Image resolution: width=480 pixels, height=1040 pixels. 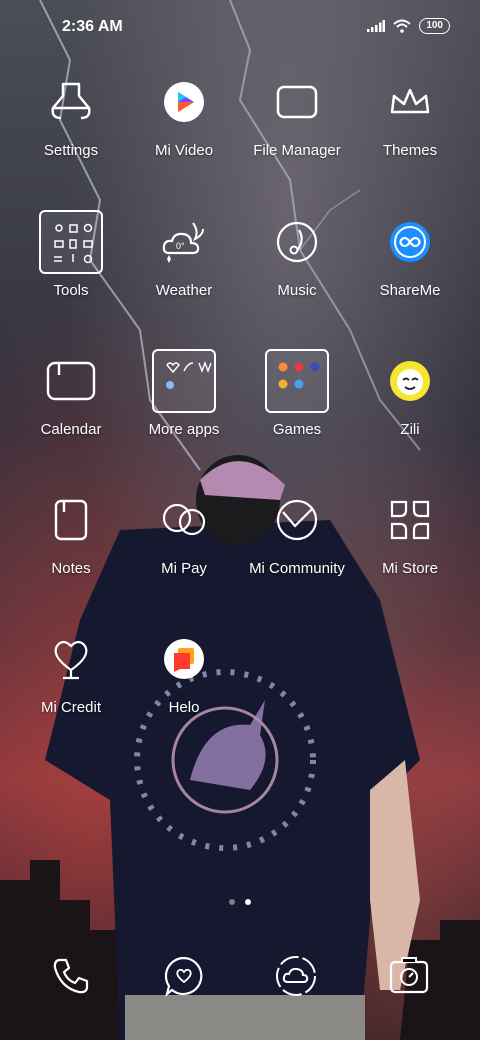 I want to click on app-label: Mi Community, so click(x=297, y=568).